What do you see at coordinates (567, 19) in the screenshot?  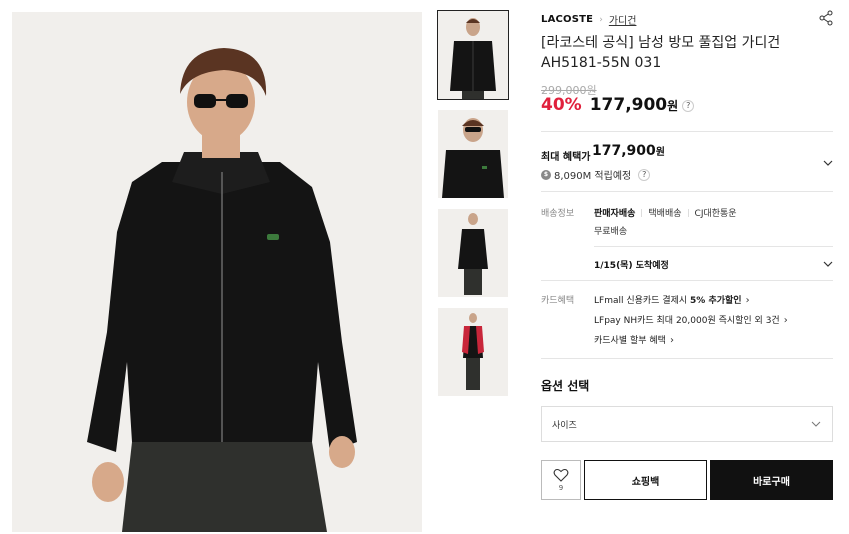 I see `brand-link: LACOSTE` at bounding box center [567, 19].